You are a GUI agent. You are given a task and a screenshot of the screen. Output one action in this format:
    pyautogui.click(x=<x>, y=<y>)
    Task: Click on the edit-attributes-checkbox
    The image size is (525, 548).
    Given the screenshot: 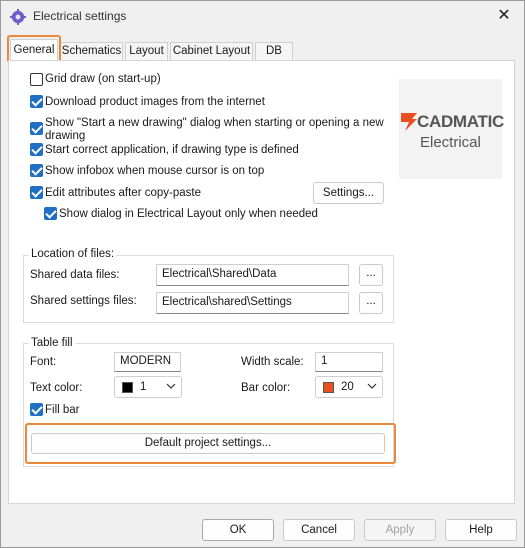 What is the action you would take?
    pyautogui.click(x=36, y=192)
    